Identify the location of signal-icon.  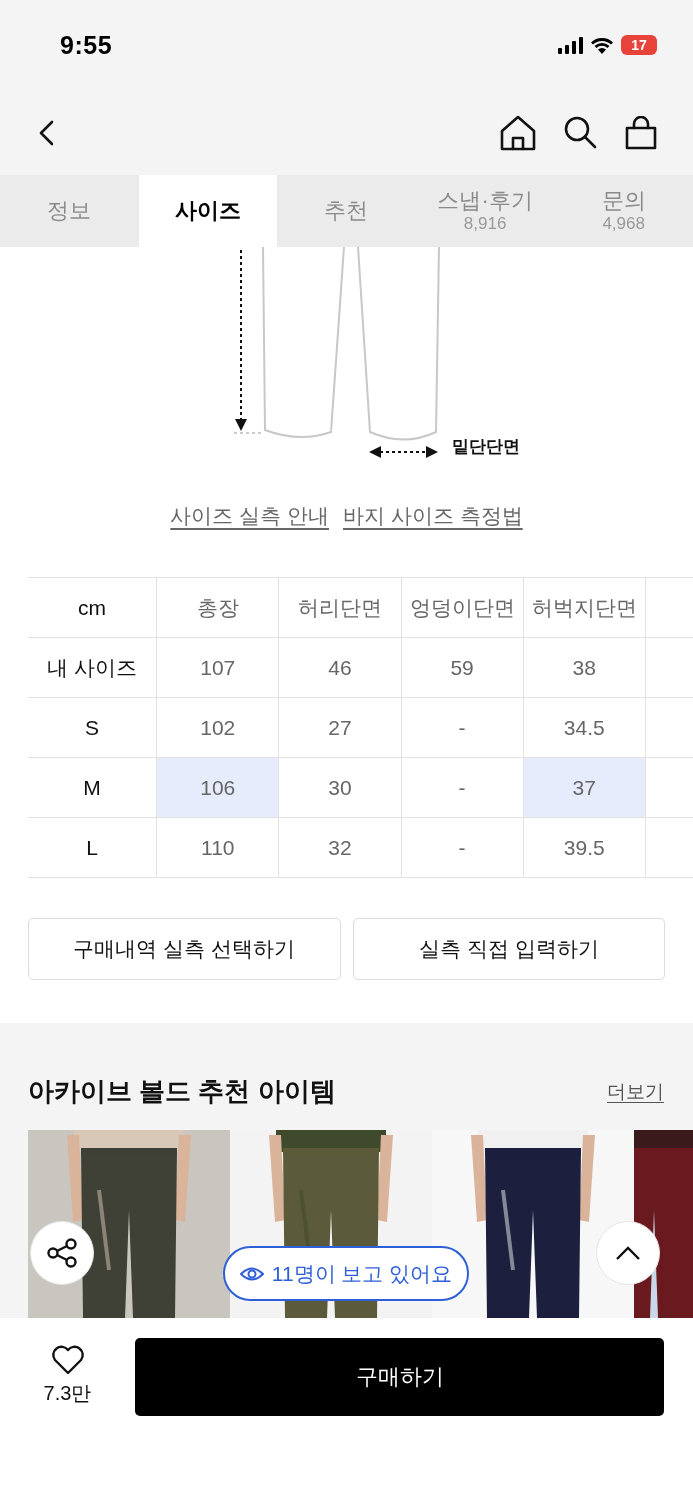
(570, 45).